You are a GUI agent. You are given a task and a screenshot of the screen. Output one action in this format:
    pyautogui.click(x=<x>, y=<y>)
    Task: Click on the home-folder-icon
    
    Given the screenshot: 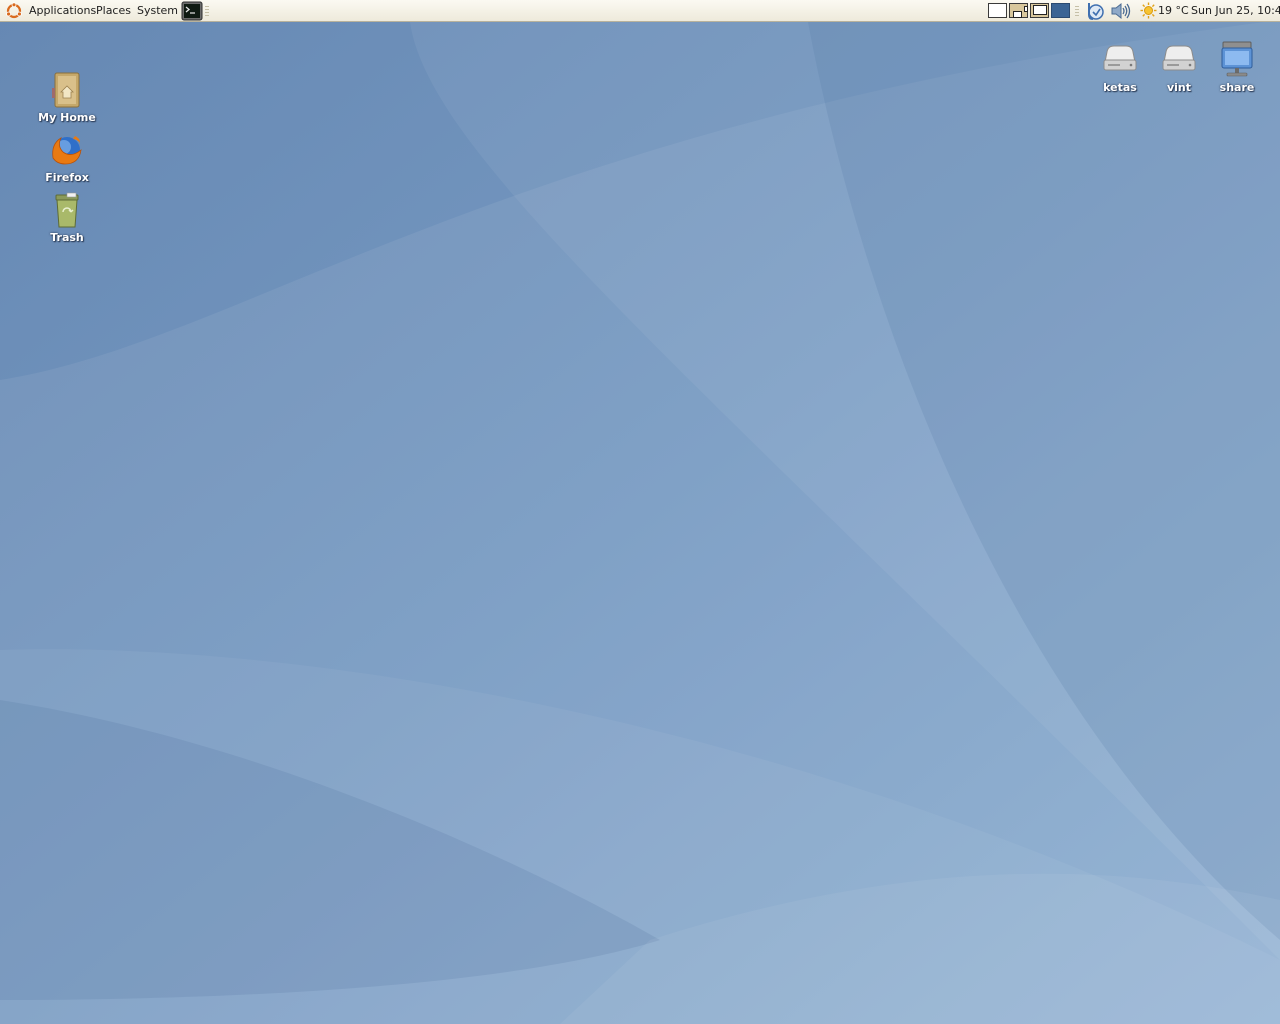 What is the action you would take?
    pyautogui.click(x=66, y=90)
    